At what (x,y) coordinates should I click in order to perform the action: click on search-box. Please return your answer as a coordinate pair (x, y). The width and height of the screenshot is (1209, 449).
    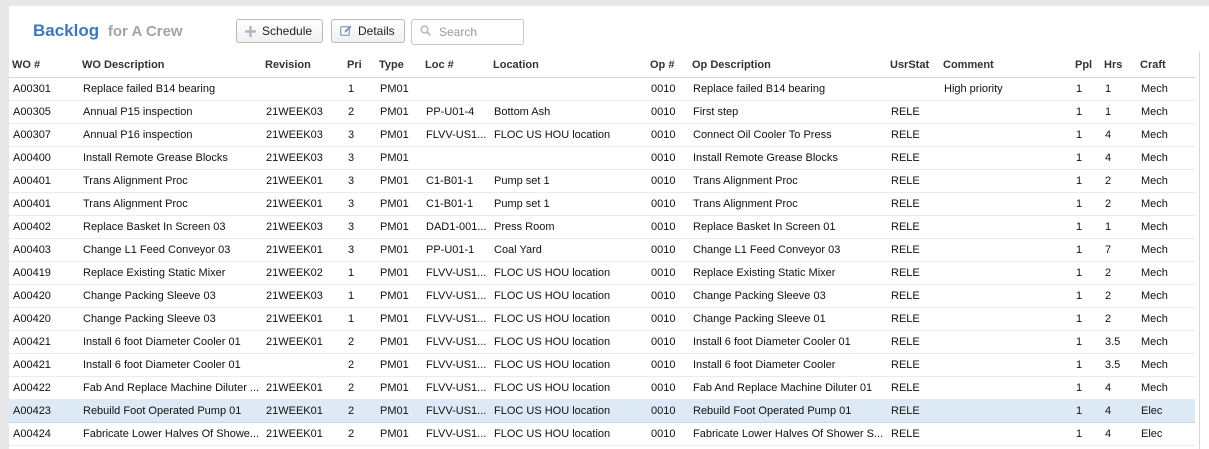
    Looking at the image, I should click on (467, 32).